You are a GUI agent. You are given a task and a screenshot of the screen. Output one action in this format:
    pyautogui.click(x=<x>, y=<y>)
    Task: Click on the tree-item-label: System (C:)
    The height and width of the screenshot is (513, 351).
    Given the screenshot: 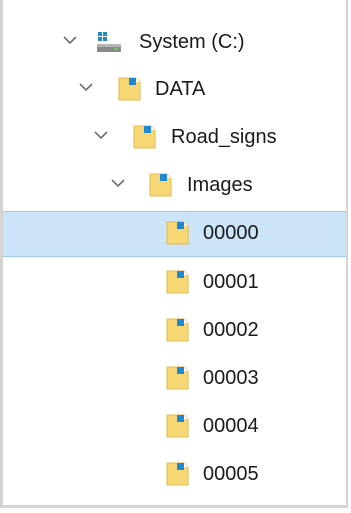 What is the action you would take?
    pyautogui.click(x=192, y=42)
    